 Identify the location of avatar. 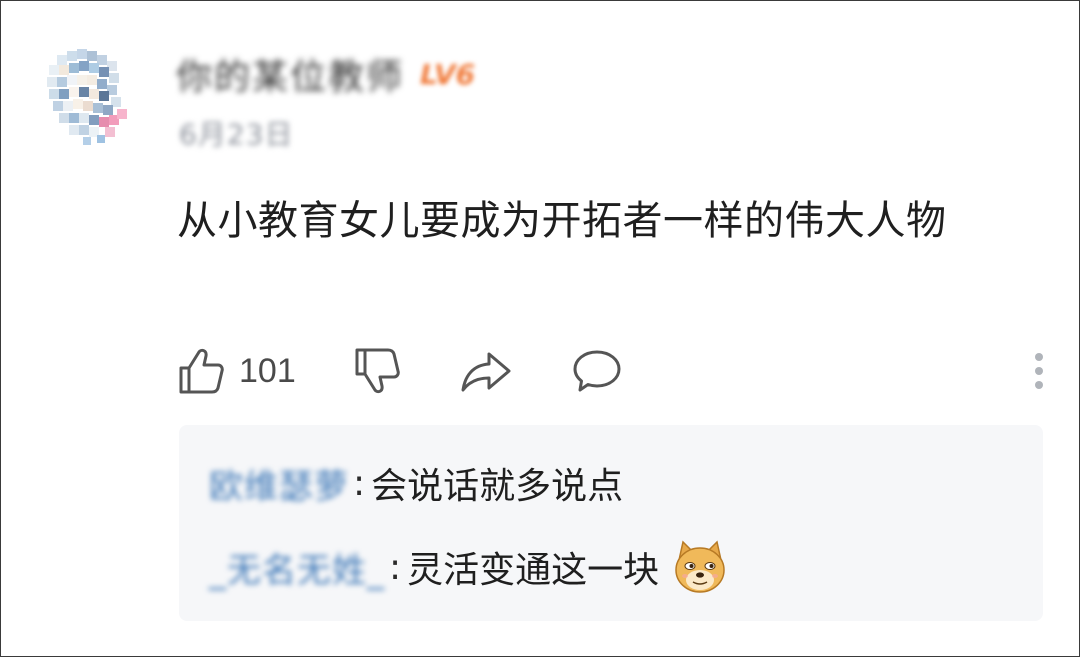
(87, 95).